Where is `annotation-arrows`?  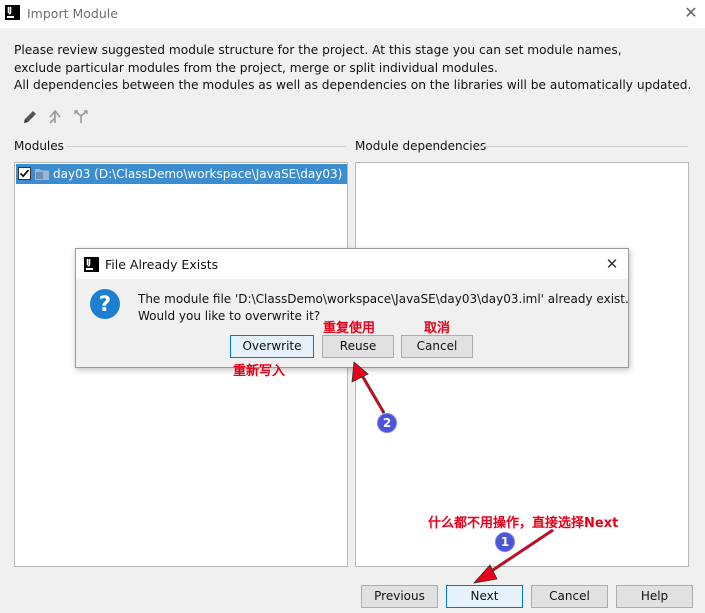 annotation-arrows is located at coordinates (452, 472).